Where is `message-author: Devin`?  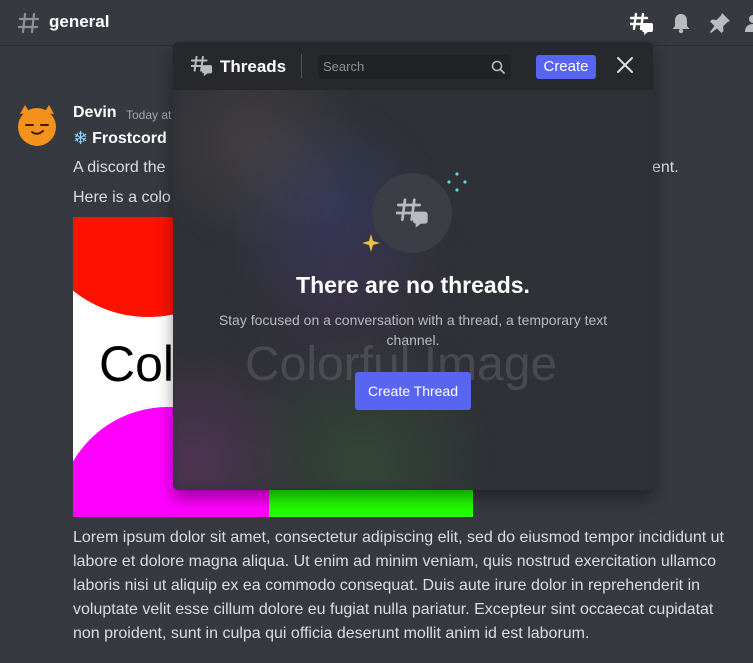 message-author: Devin is located at coordinates (95, 113).